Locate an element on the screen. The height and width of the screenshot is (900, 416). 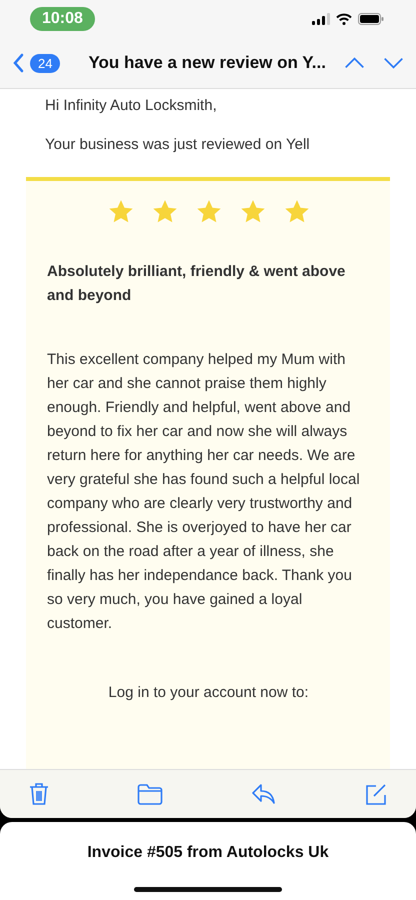
battery-icon is located at coordinates (371, 19).